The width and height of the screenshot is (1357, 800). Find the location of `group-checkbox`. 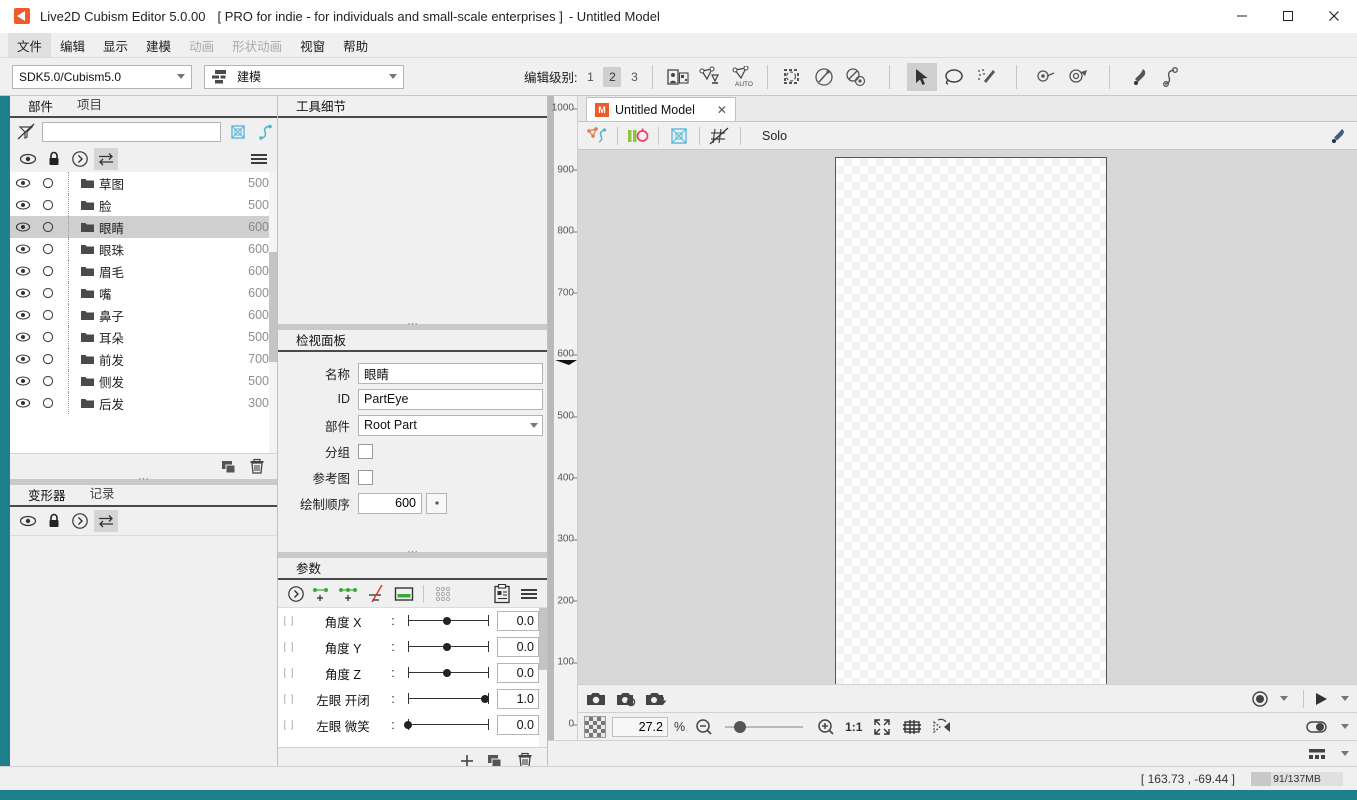

group-checkbox is located at coordinates (365, 451).